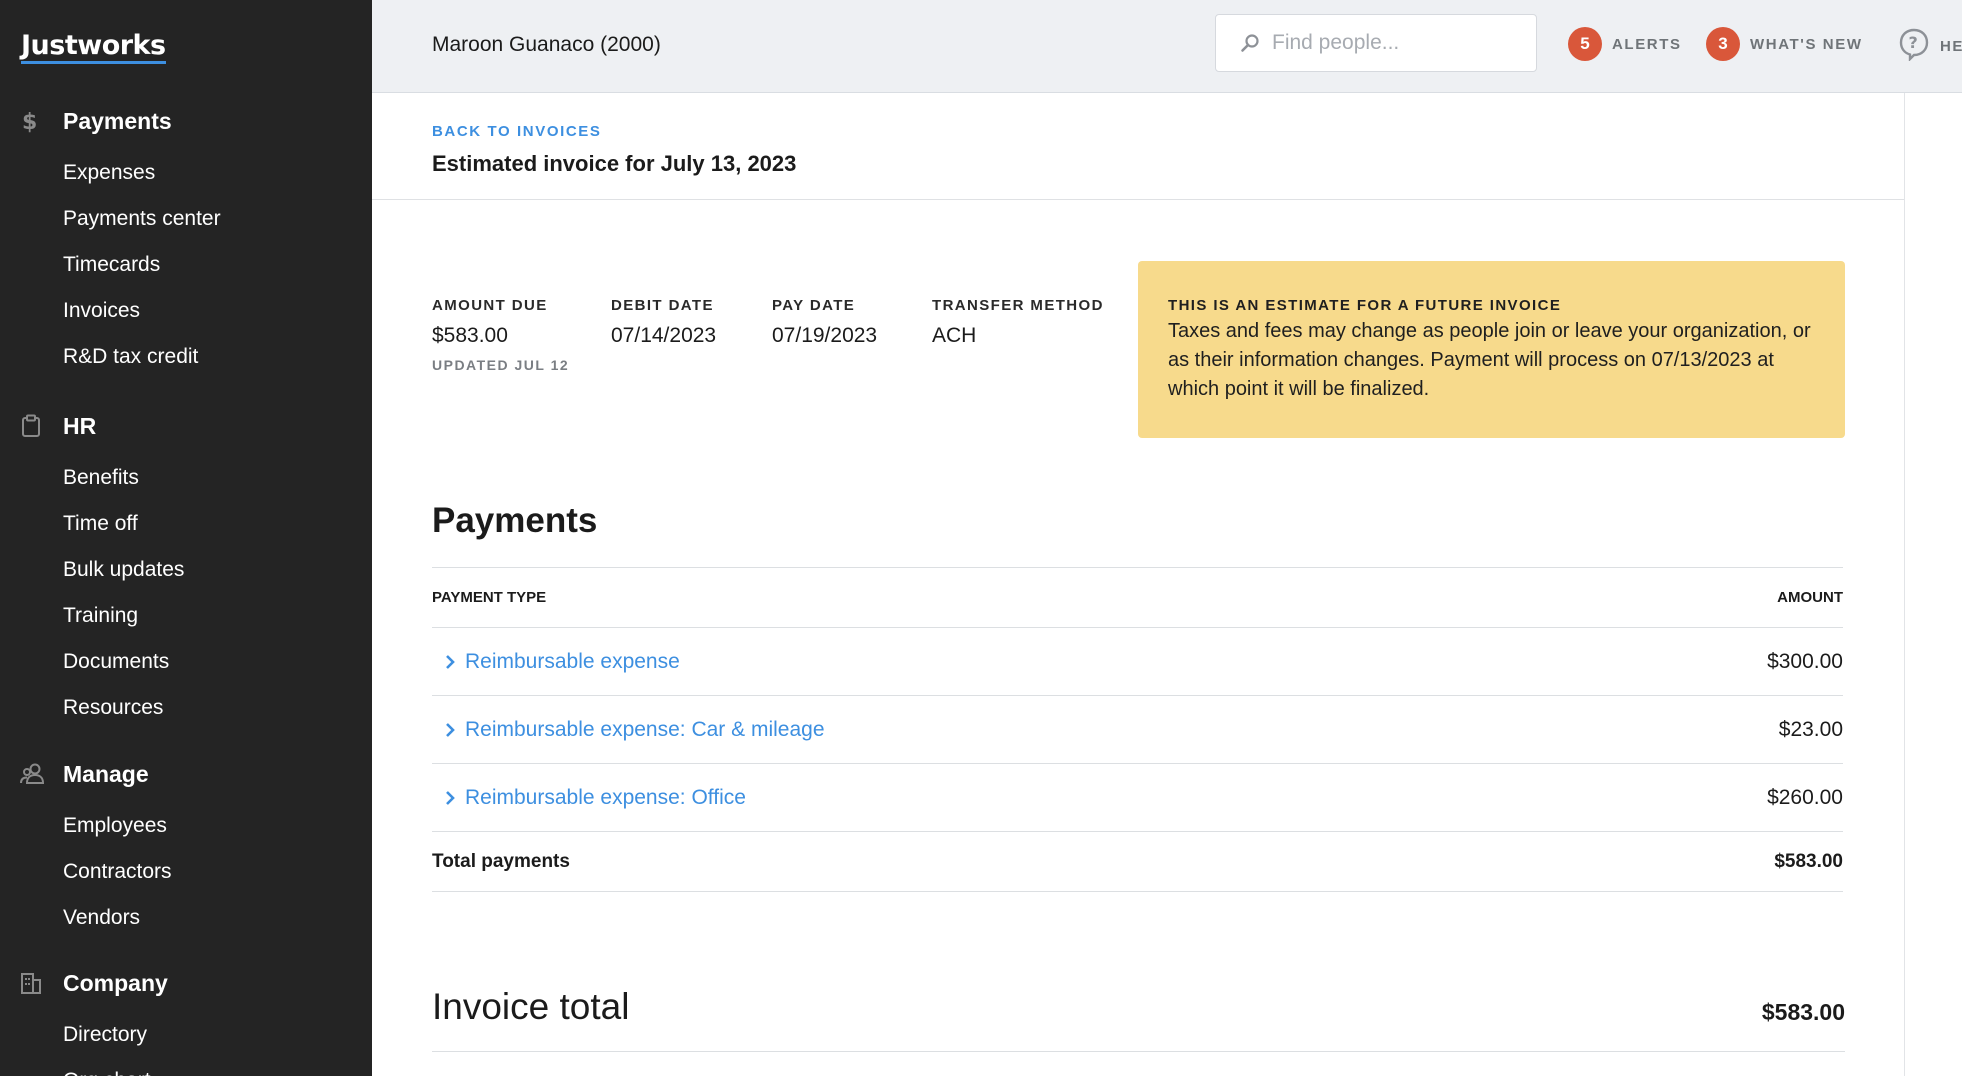  Describe the element at coordinates (217, 826) in the screenshot. I see `sidebar-item-employees: Employees` at that location.